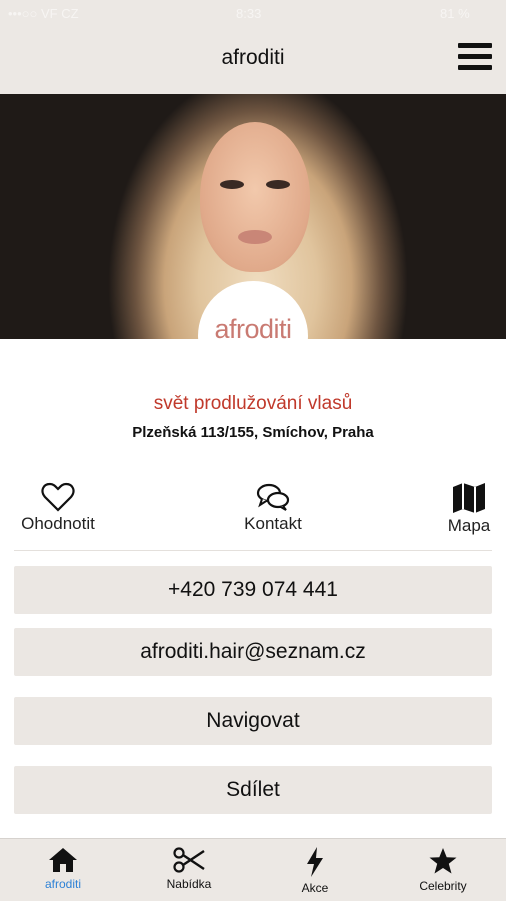 This screenshot has height=901, width=506. I want to click on page-title: afroditi, so click(253, 57).